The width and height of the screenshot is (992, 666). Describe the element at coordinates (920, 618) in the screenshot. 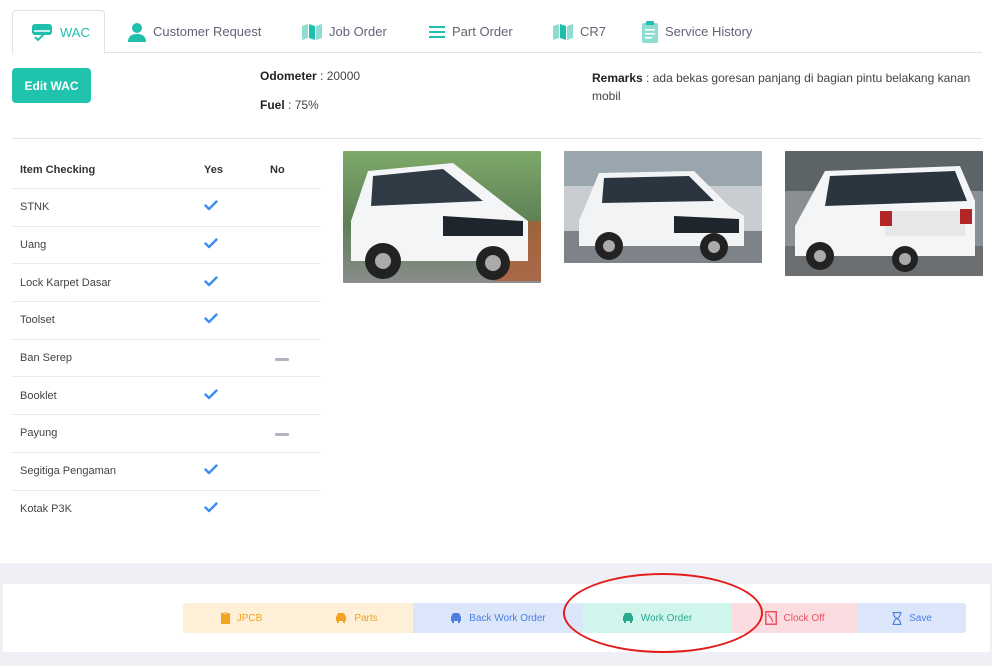

I see `save-label: Save` at that location.